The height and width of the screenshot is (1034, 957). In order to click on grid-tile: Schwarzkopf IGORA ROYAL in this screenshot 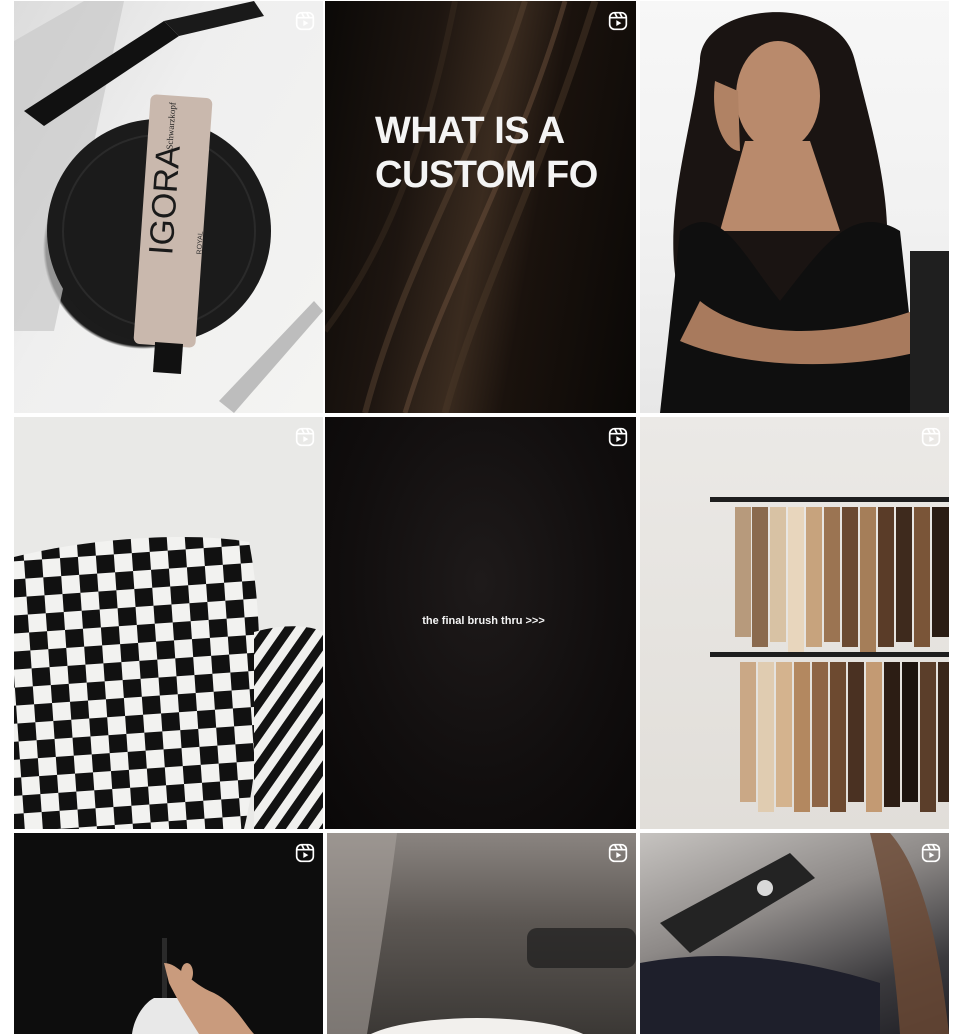, I will do `click(168, 207)`.